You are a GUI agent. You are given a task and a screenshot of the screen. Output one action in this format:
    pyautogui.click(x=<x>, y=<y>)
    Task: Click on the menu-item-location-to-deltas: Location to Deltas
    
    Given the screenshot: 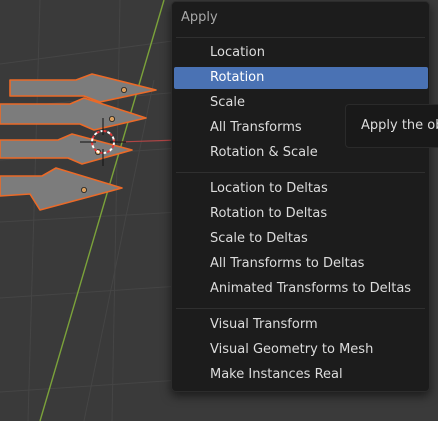 What is the action you would take?
    pyautogui.click(x=301, y=189)
    